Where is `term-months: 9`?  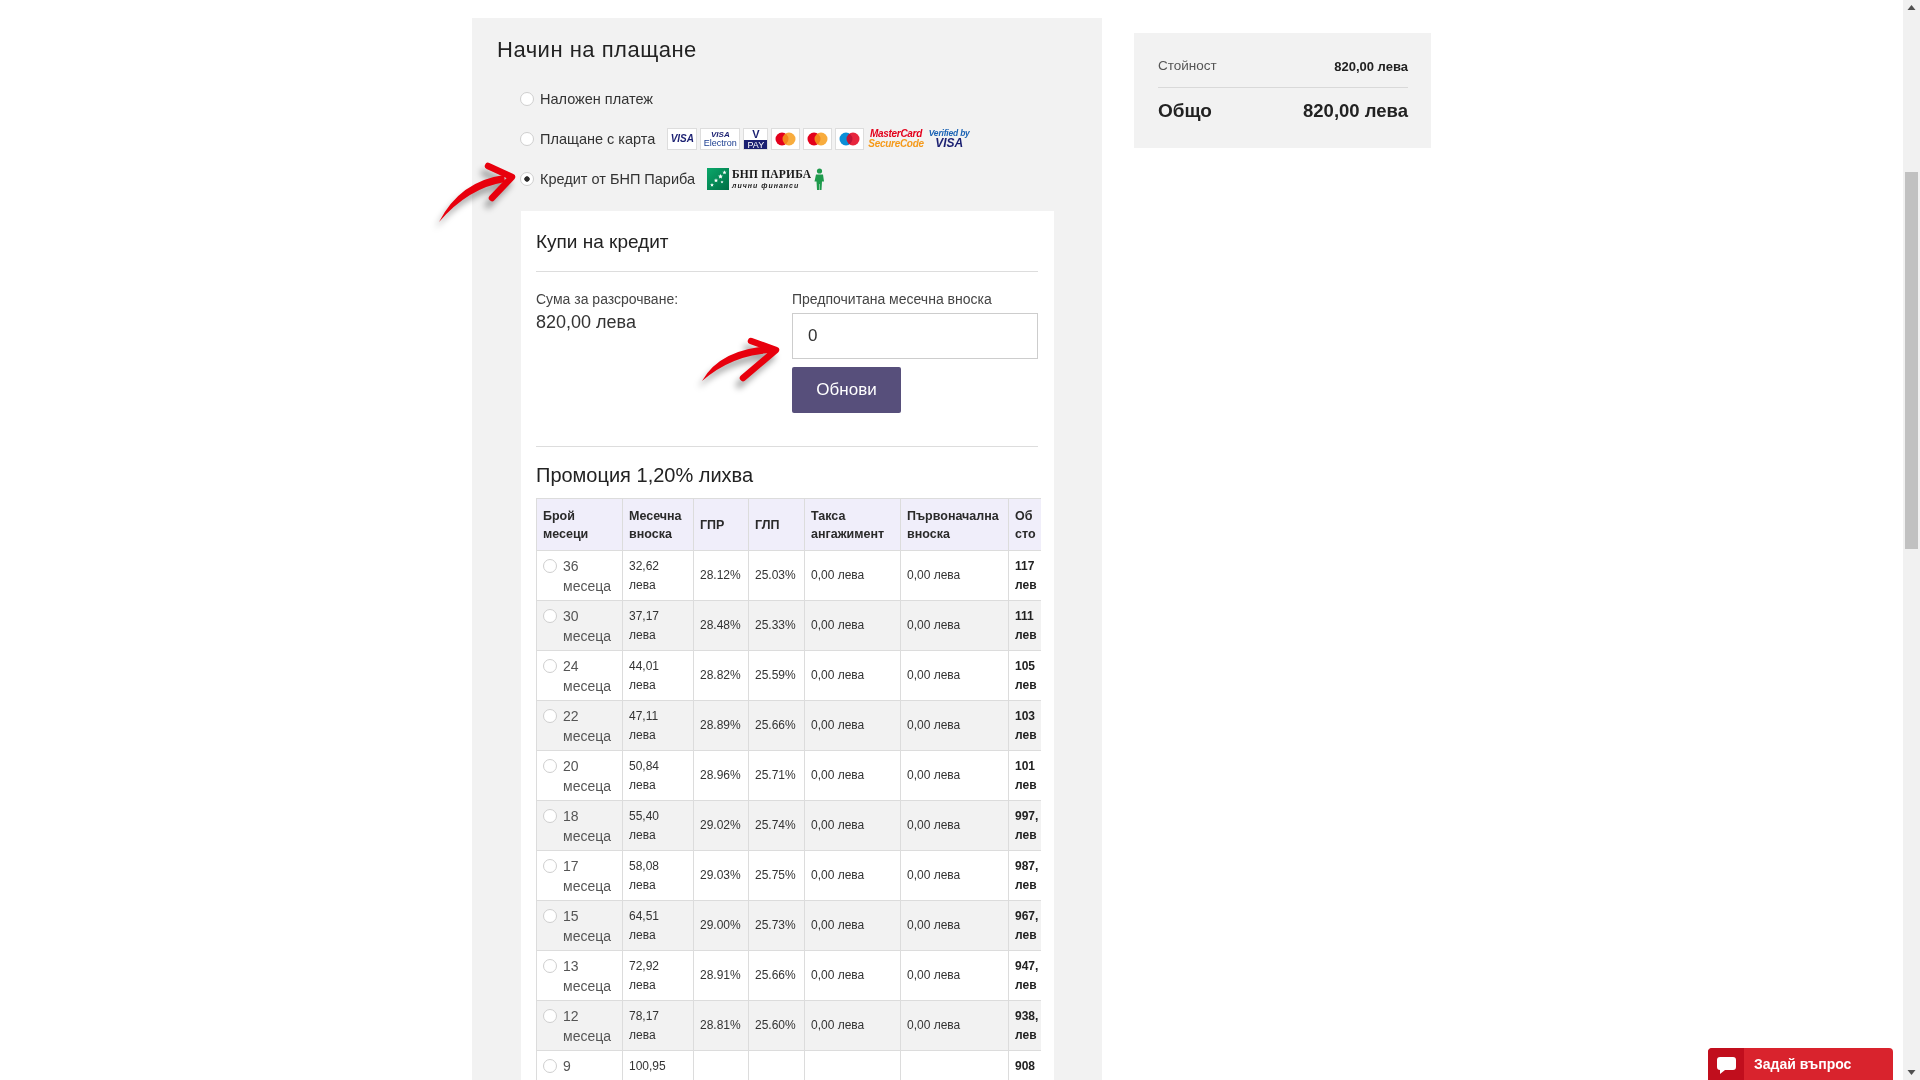
term-months: 9 is located at coordinates (567, 1066).